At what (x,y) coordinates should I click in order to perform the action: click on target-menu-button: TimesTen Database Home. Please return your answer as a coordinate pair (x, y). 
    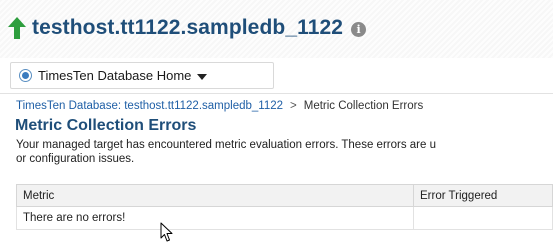
    Looking at the image, I should click on (142, 75).